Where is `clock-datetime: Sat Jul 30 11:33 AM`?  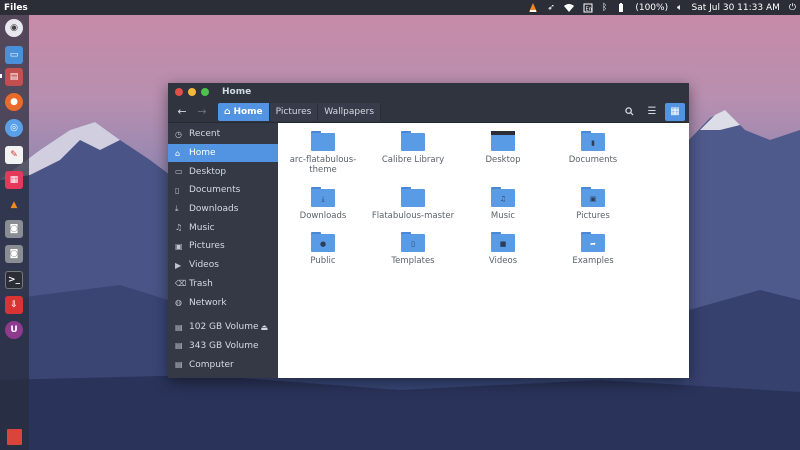 clock-datetime: Sat Jul 30 11:33 AM is located at coordinates (736, 8).